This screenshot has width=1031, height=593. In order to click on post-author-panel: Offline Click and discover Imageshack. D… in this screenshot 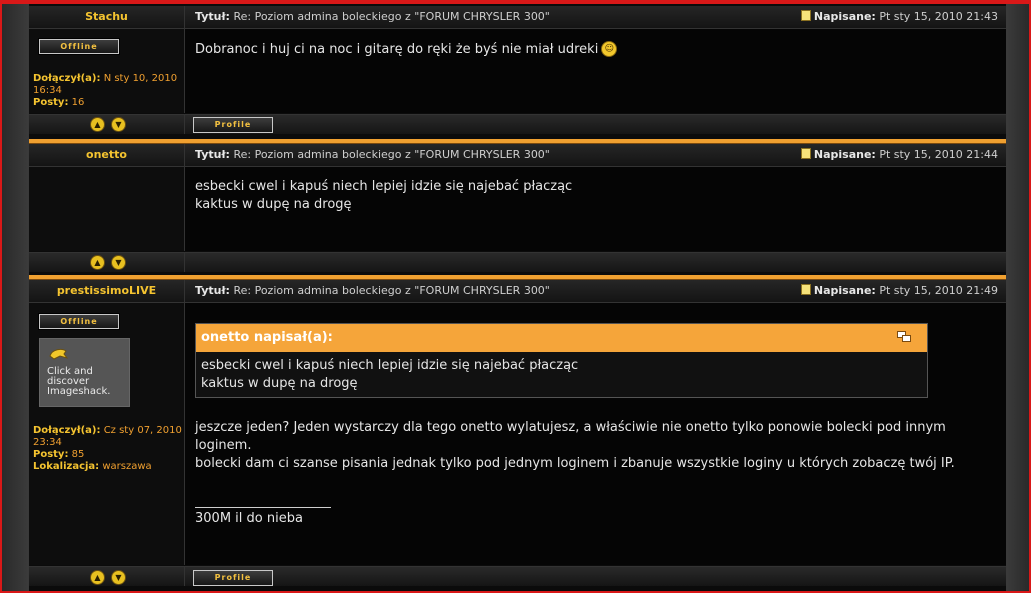, I will do `click(106, 434)`.